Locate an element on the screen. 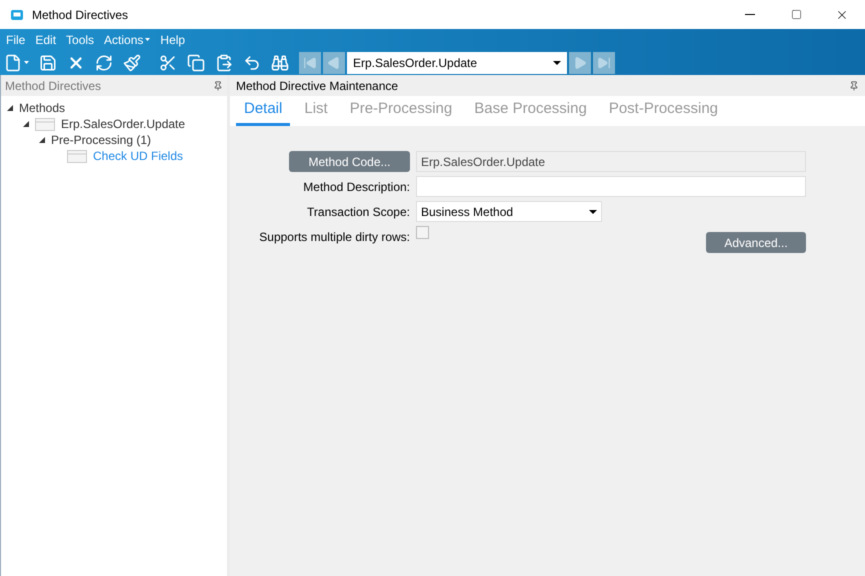 Image resolution: width=865 pixels, height=576 pixels. method-code-field: Erp.SalesOrder.Update is located at coordinates (611, 161).